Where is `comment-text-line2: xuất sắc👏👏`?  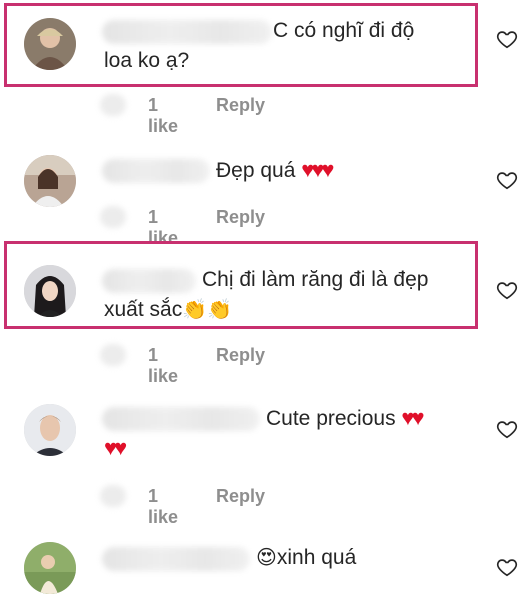 comment-text-line2: xuất sắc👏👏 is located at coordinates (168, 310).